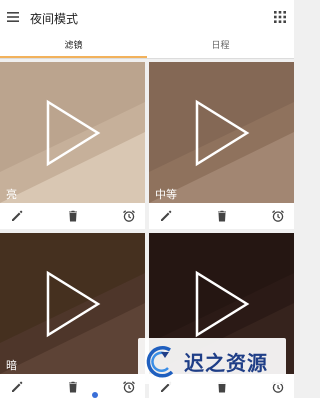  I want to click on app-title: 夜间模式, so click(54, 19).